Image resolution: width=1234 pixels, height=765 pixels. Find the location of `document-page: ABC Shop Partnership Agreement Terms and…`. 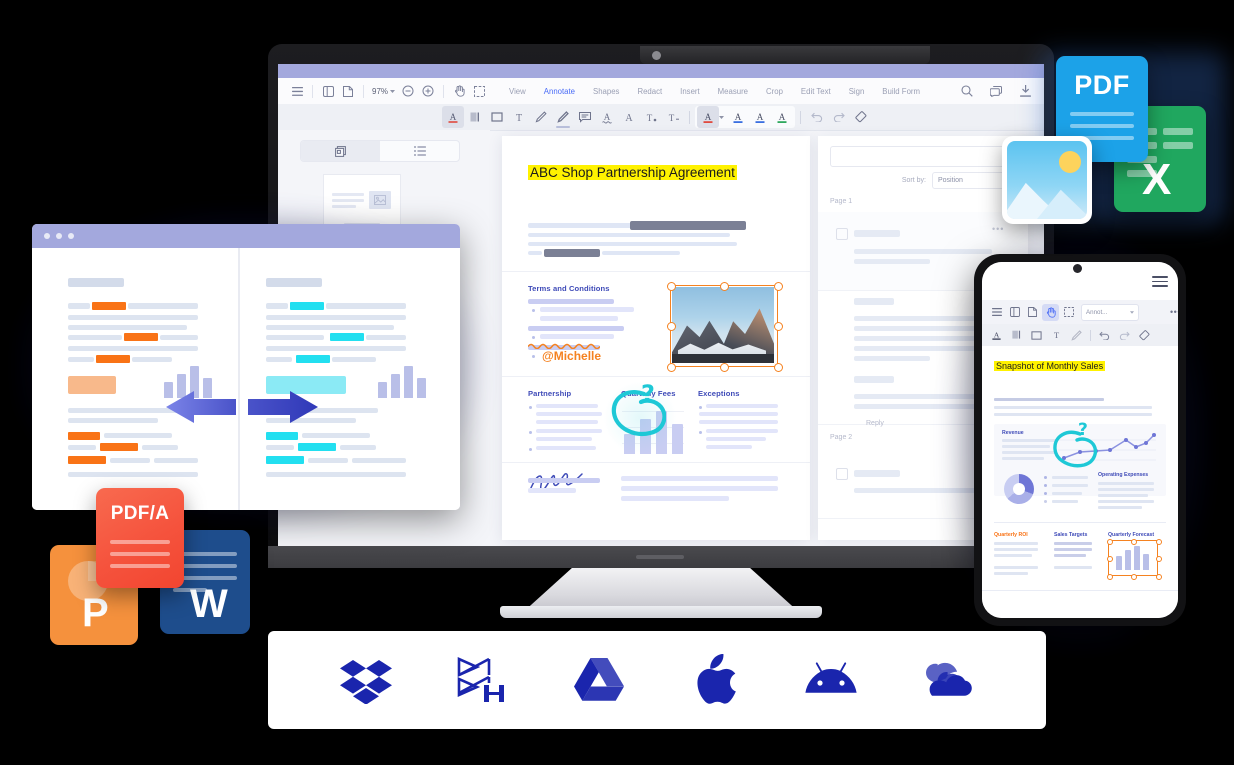

document-page: ABC Shop Partnership Agreement Terms and… is located at coordinates (656, 338).